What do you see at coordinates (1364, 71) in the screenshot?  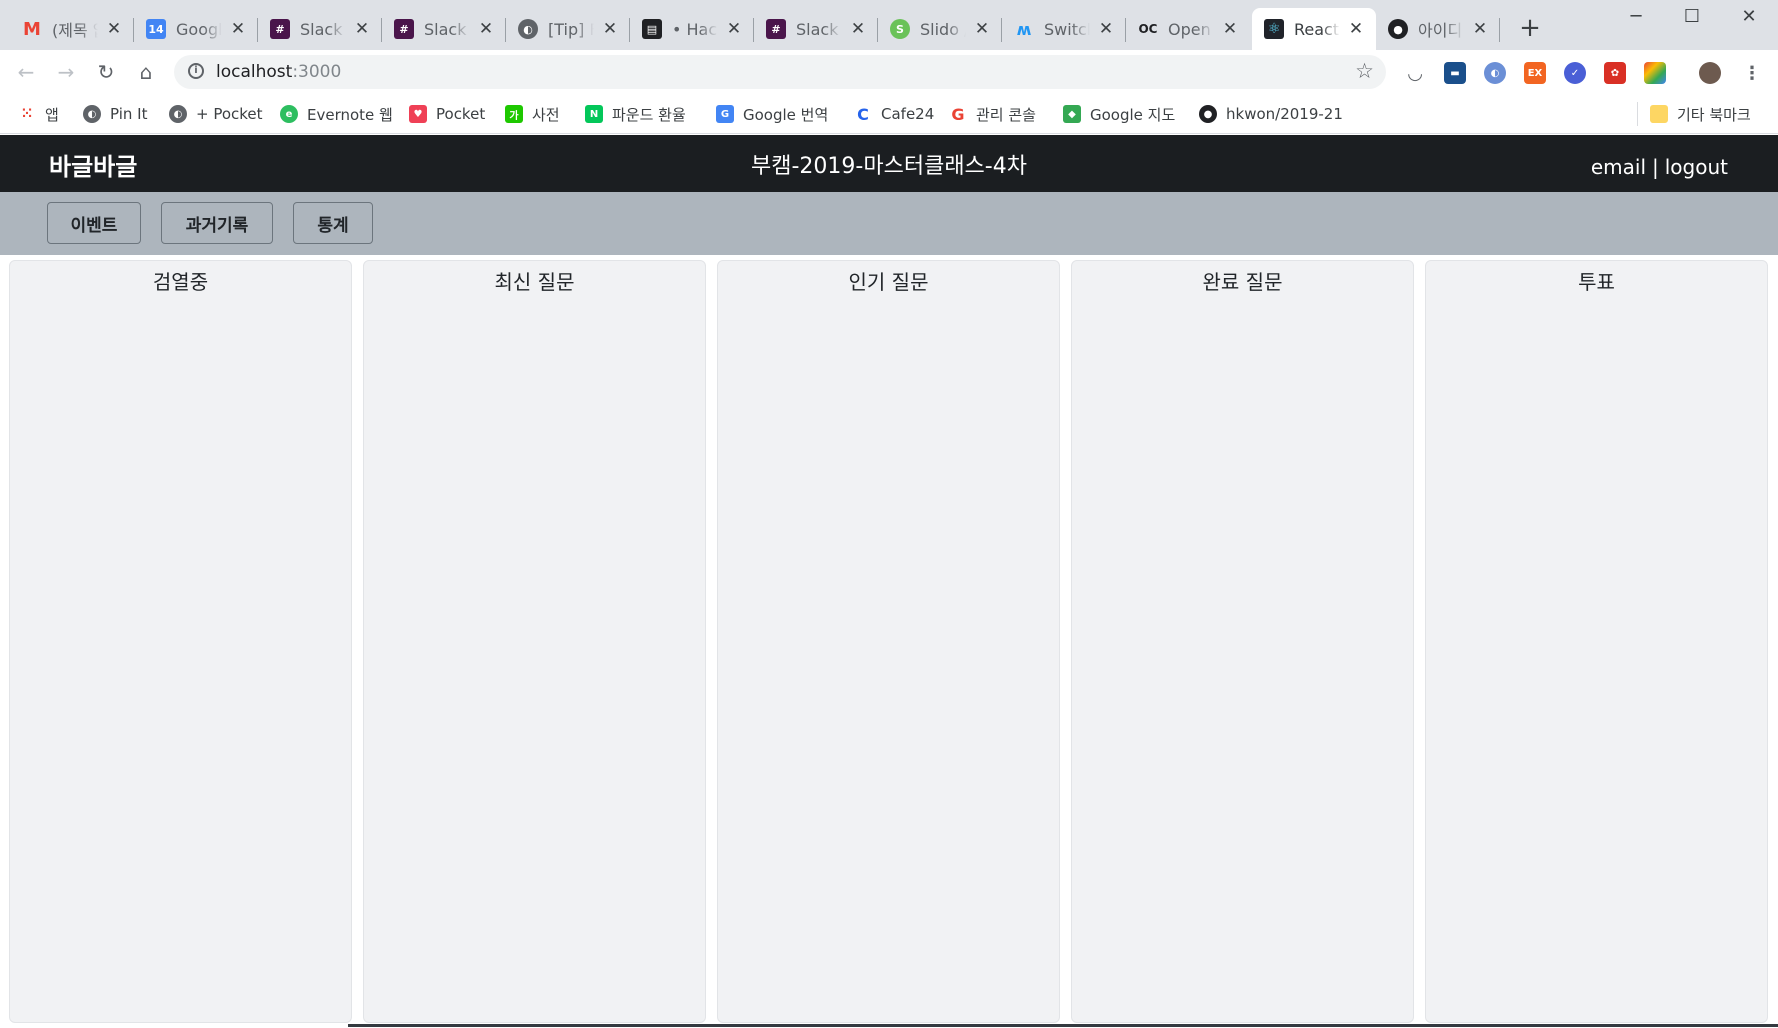 I see `bookmark-star-icon: ☆` at bounding box center [1364, 71].